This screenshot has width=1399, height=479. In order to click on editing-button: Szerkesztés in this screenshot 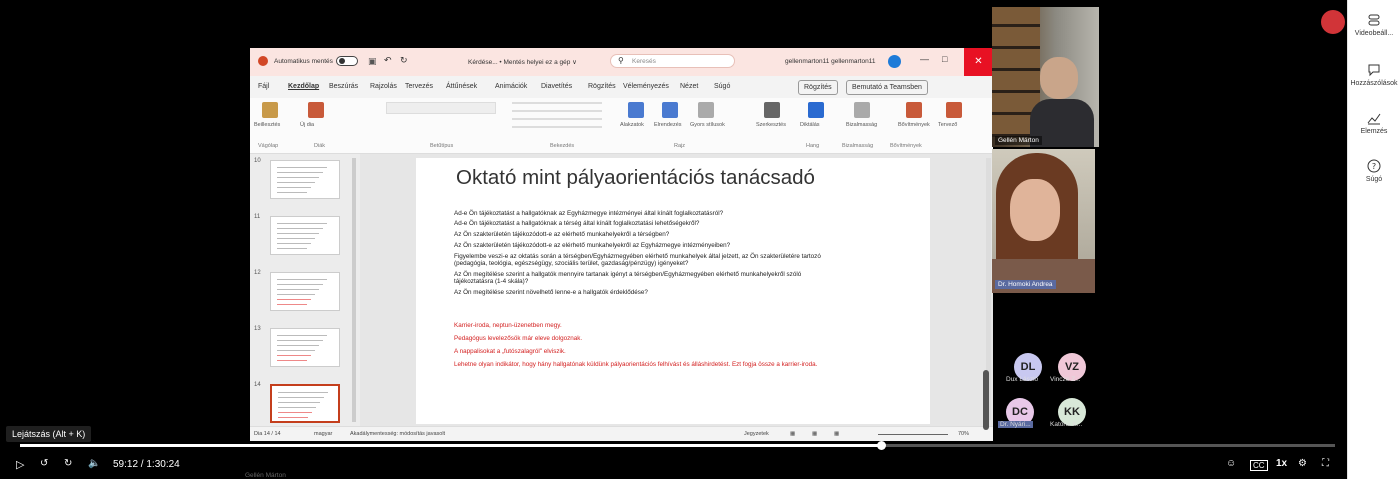, I will do `click(771, 125)`.